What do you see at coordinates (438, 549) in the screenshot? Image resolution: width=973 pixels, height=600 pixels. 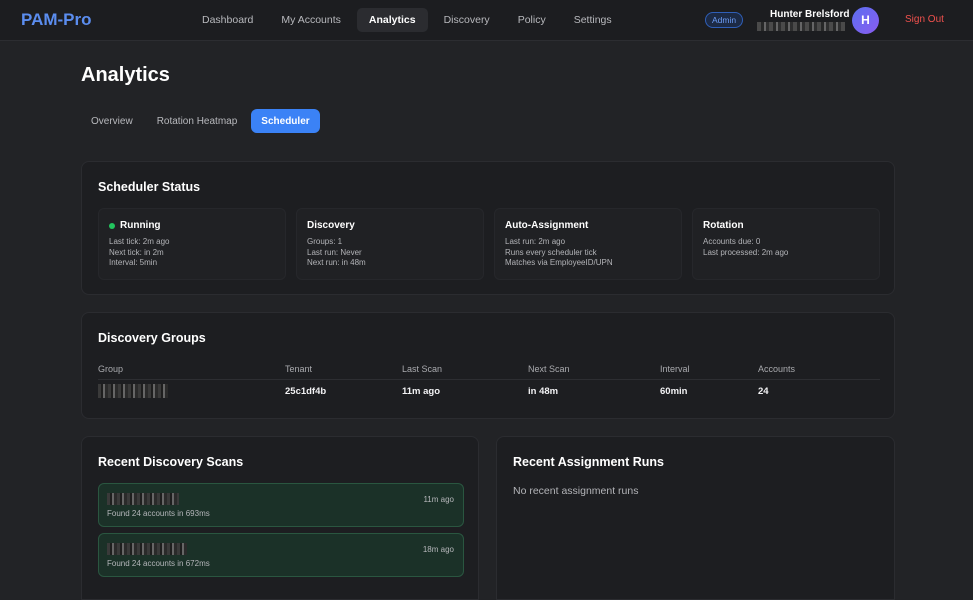 I see `scan-time: 18m ago` at bounding box center [438, 549].